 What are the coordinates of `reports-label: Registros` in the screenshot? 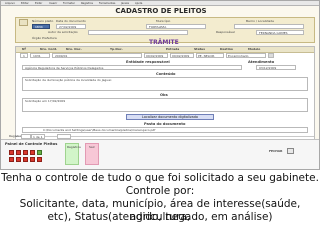 It's located at (74, 147).